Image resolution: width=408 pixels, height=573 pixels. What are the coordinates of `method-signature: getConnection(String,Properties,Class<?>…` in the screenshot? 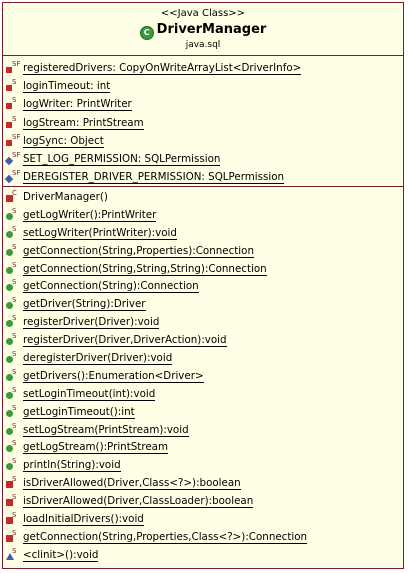 It's located at (165, 537).